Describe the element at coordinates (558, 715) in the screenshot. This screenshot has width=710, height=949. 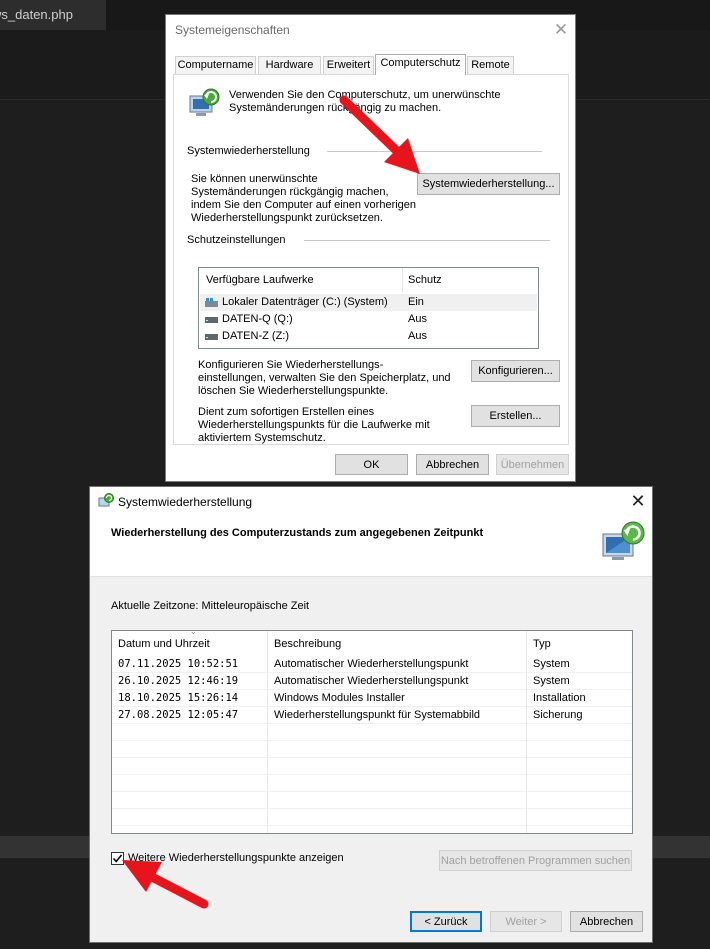
I see `restore-point-type: Sicherung` at that location.